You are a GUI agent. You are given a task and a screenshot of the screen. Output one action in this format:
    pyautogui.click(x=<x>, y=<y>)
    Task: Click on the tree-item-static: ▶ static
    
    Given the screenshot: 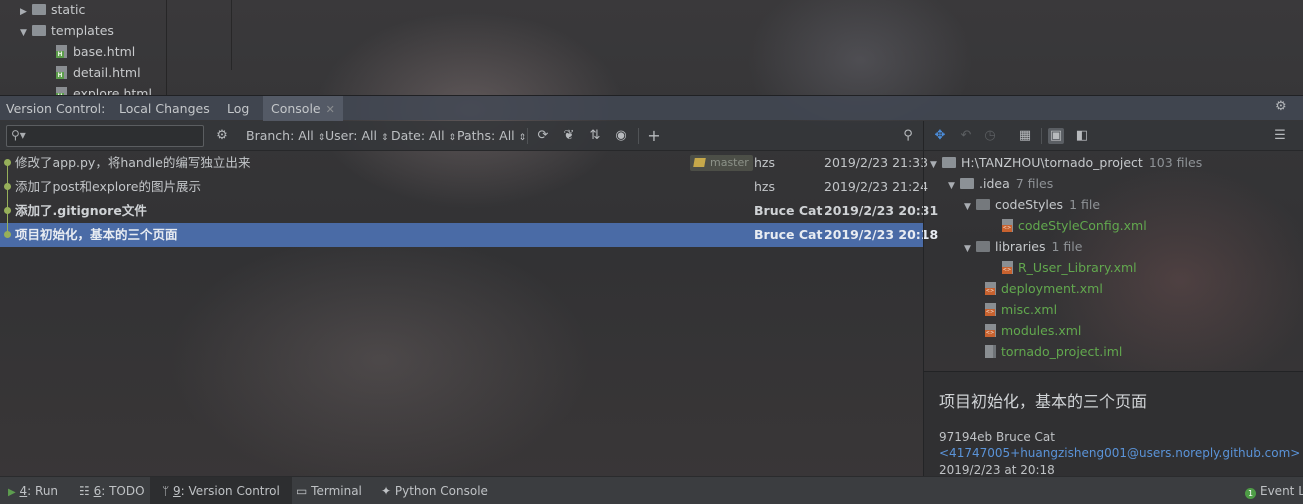 What is the action you would take?
    pyautogui.click(x=52, y=10)
    